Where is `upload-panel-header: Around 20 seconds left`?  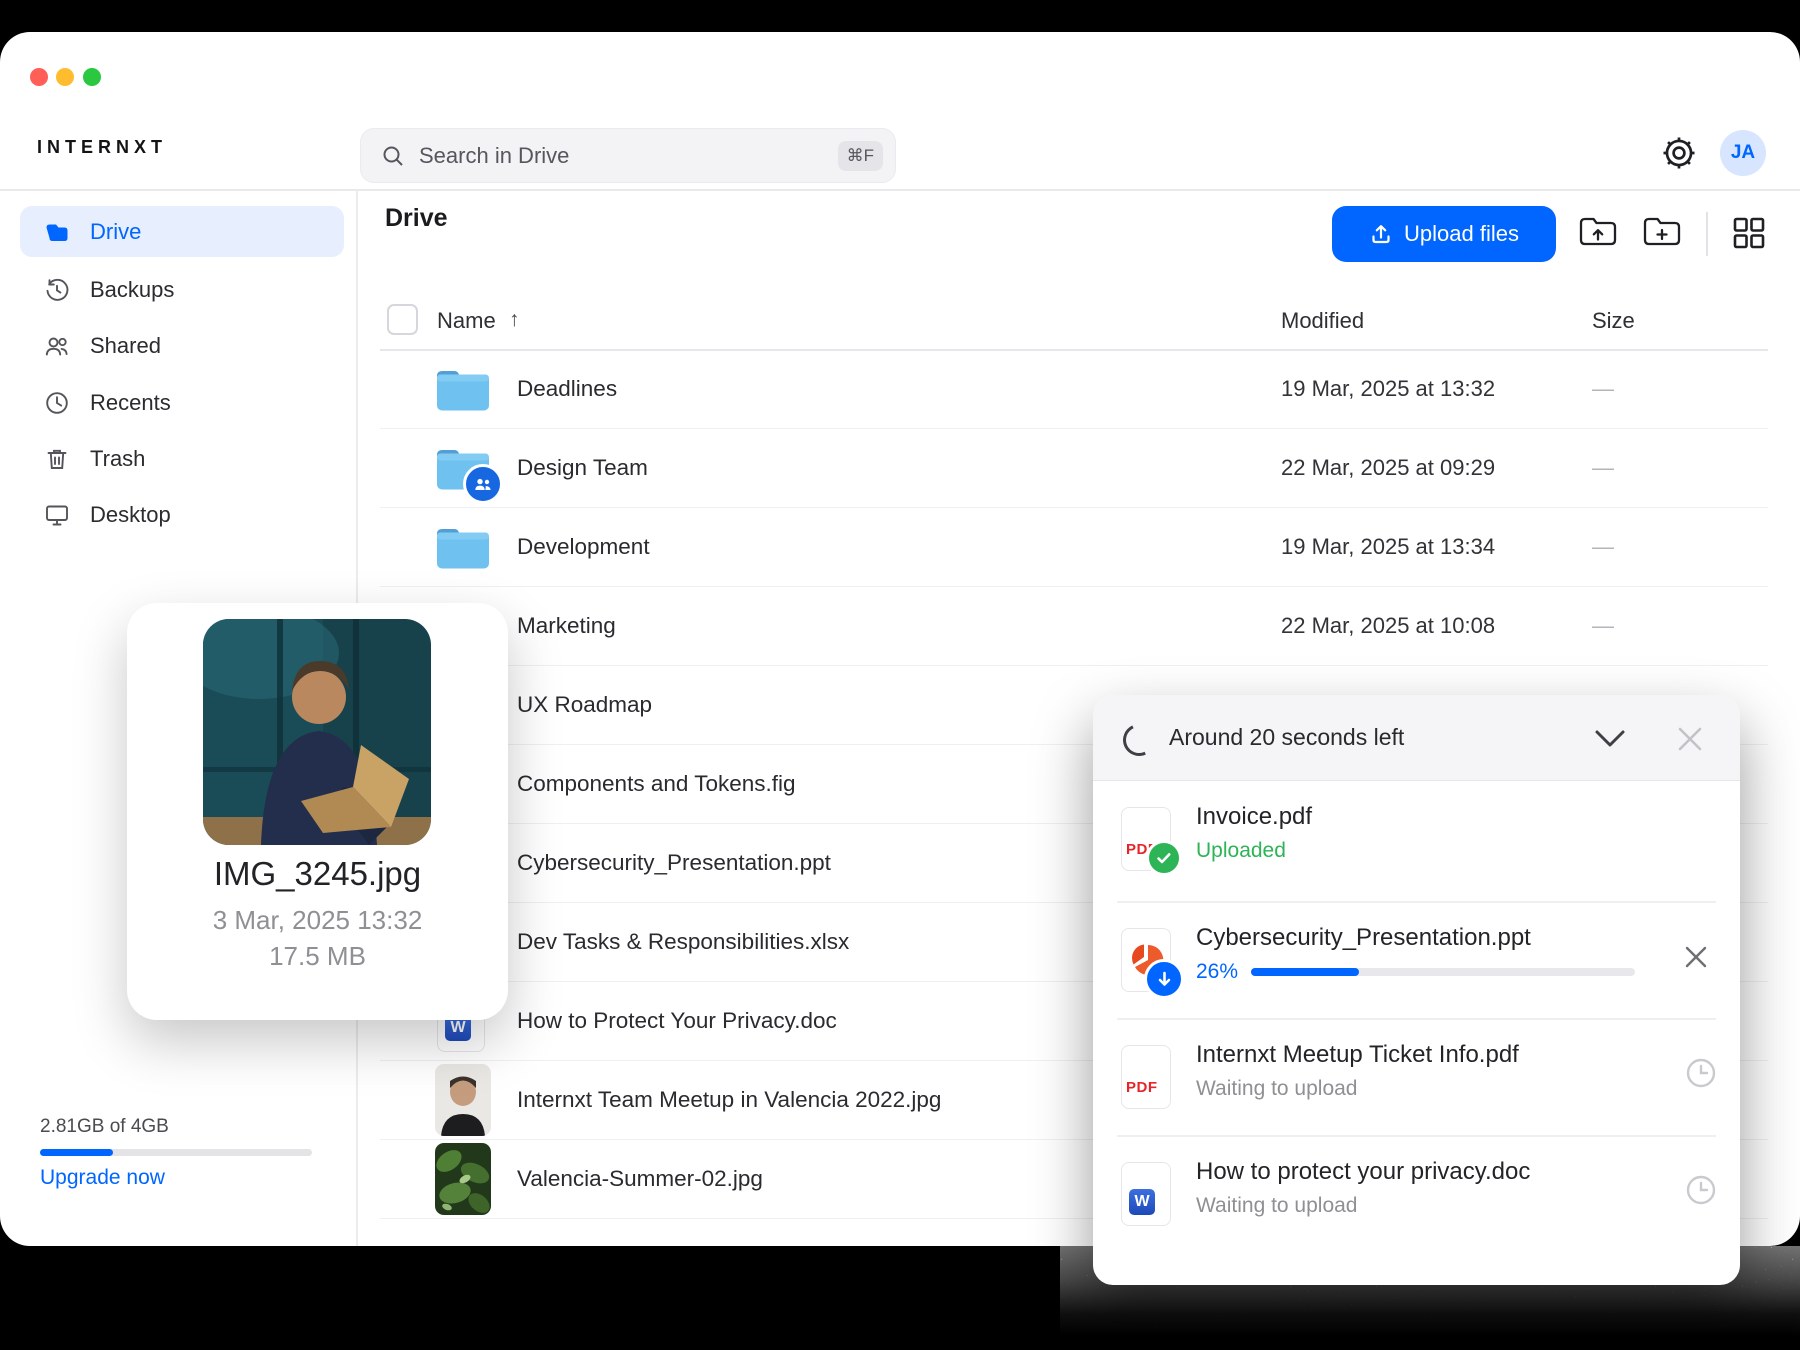 upload-panel-header: Around 20 seconds left is located at coordinates (1416, 738).